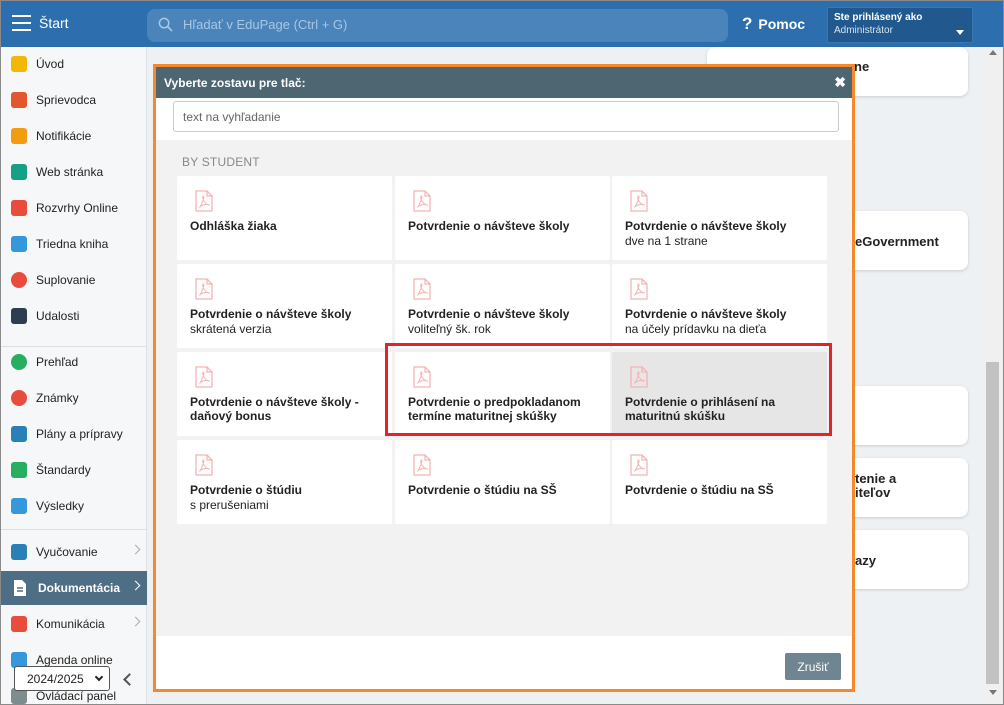 The image size is (1004, 705). Describe the element at coordinates (900, 25) in the screenshot. I see `user-menu: Ste prihlásený ako Administrátor` at that location.